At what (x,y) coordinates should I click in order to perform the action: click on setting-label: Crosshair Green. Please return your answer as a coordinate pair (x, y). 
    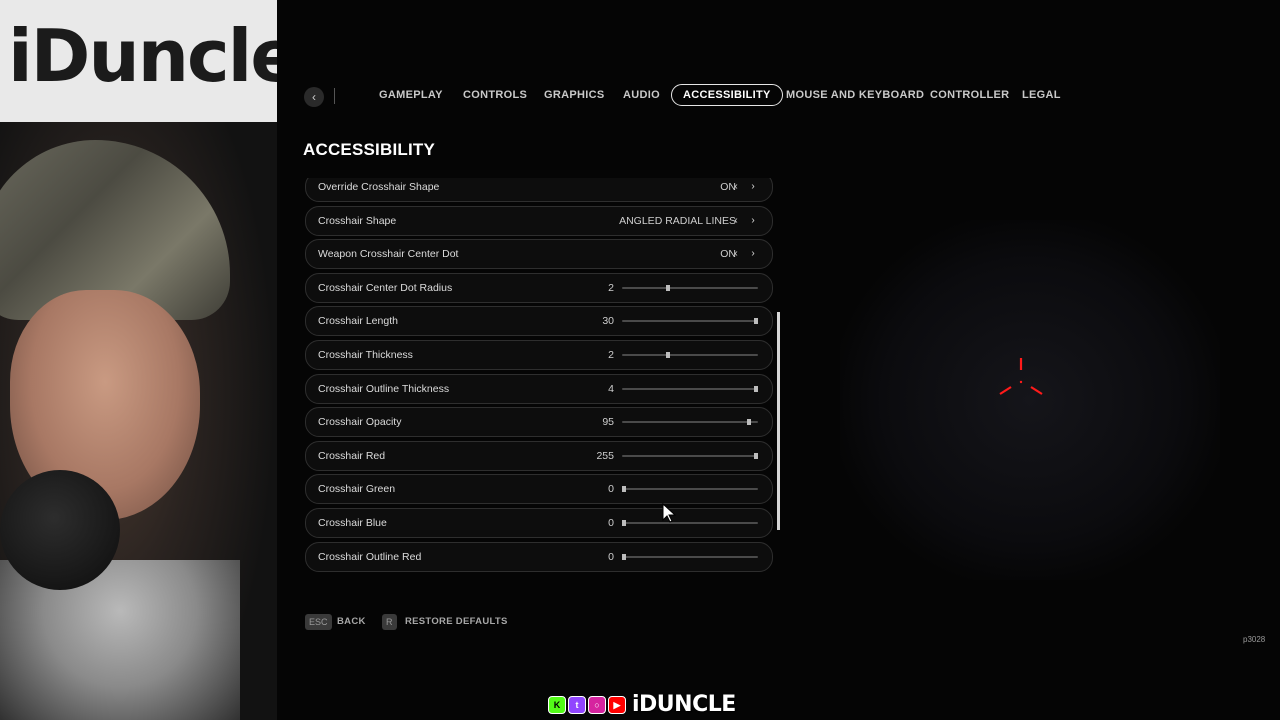
    Looking at the image, I should click on (357, 489).